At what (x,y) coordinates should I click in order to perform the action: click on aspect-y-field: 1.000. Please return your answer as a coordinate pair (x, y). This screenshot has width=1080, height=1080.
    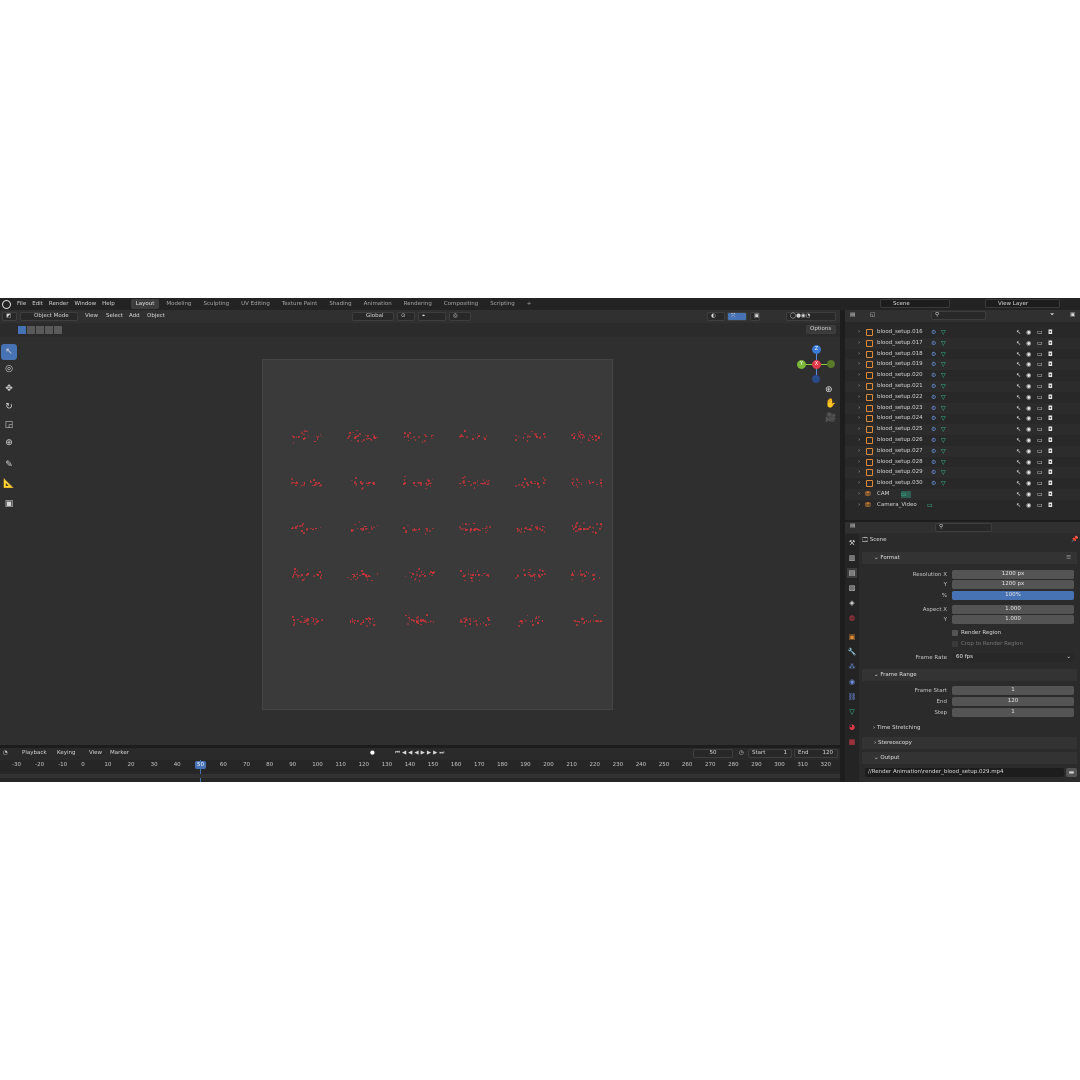
    Looking at the image, I should click on (1013, 619).